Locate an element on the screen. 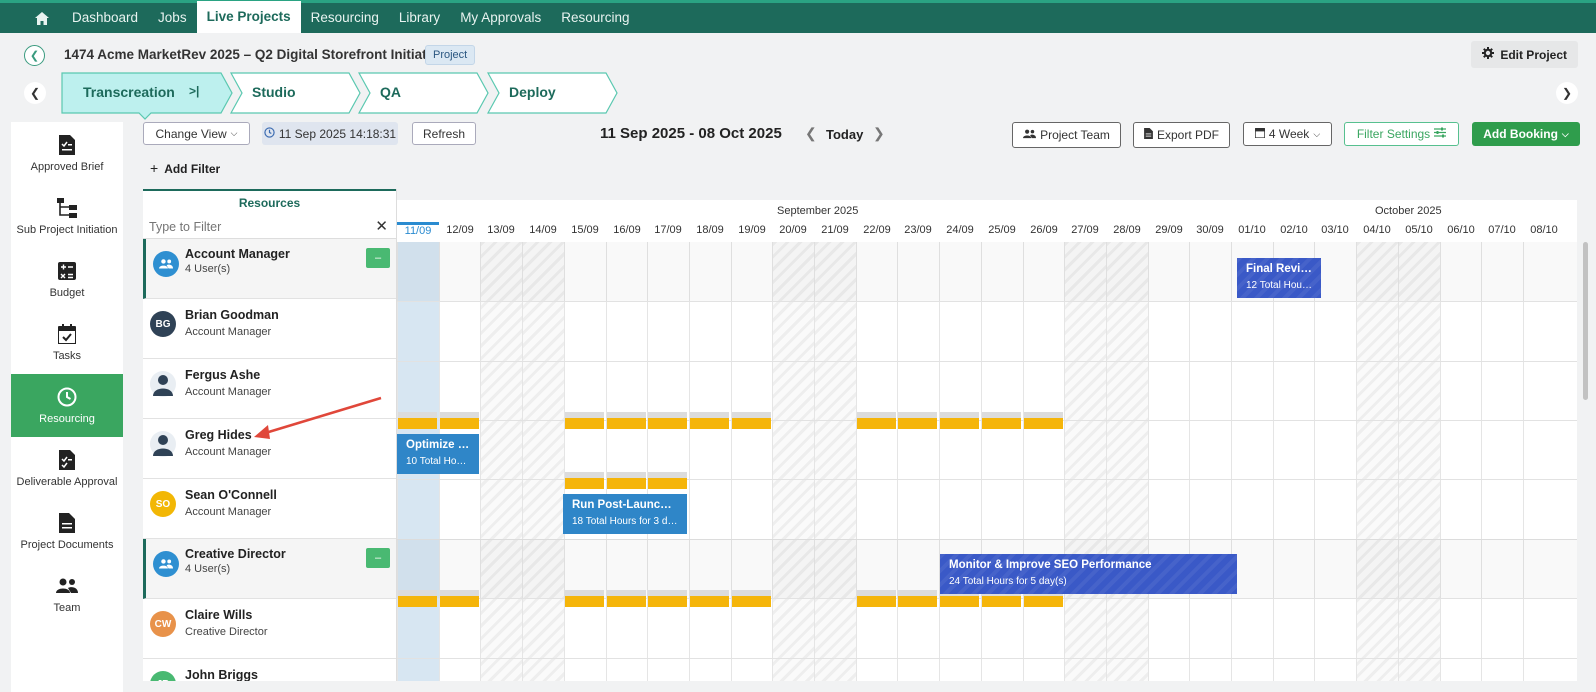 Image resolution: width=1596 pixels, height=692 pixels. nav-resourcing: Resourcing is located at coordinates (345, 18).